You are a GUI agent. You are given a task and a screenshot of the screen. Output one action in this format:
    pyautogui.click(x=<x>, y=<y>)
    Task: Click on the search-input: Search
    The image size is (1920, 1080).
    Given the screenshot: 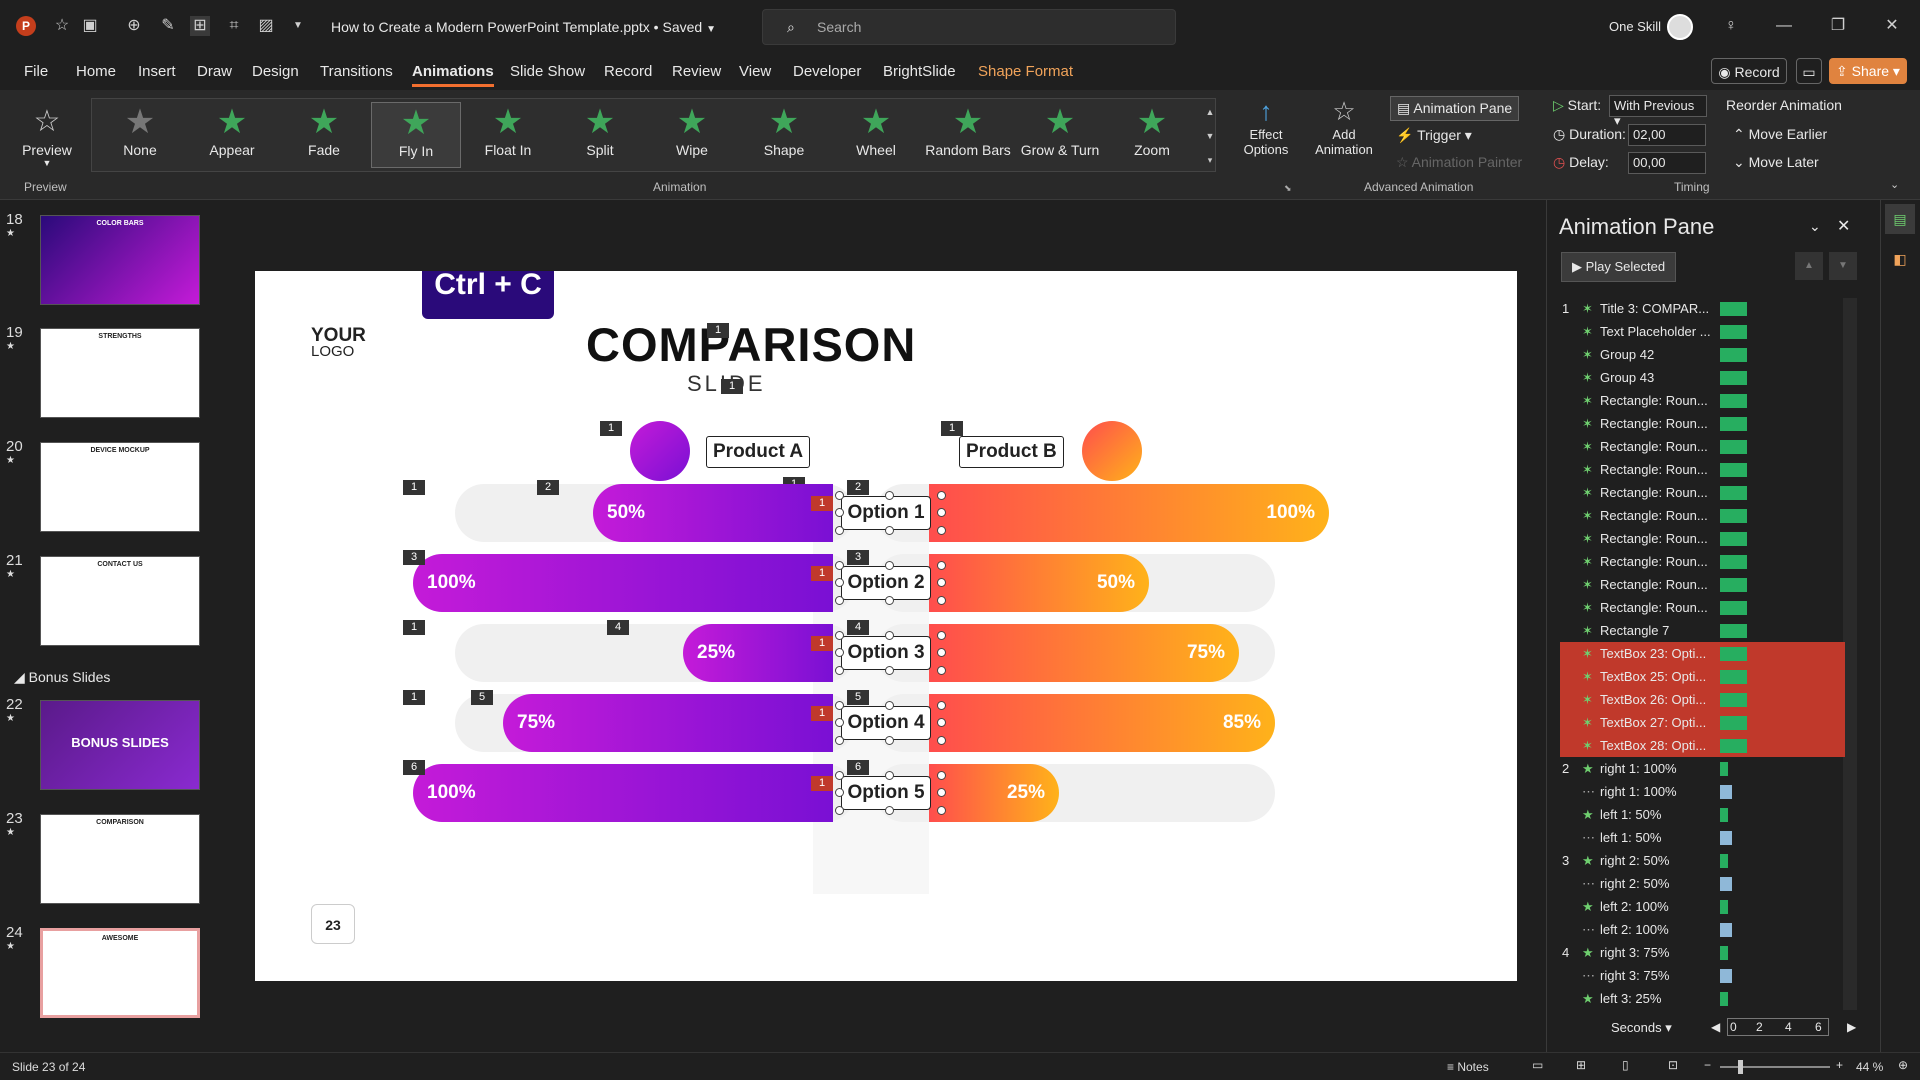 What is the action you would take?
    pyautogui.click(x=839, y=27)
    